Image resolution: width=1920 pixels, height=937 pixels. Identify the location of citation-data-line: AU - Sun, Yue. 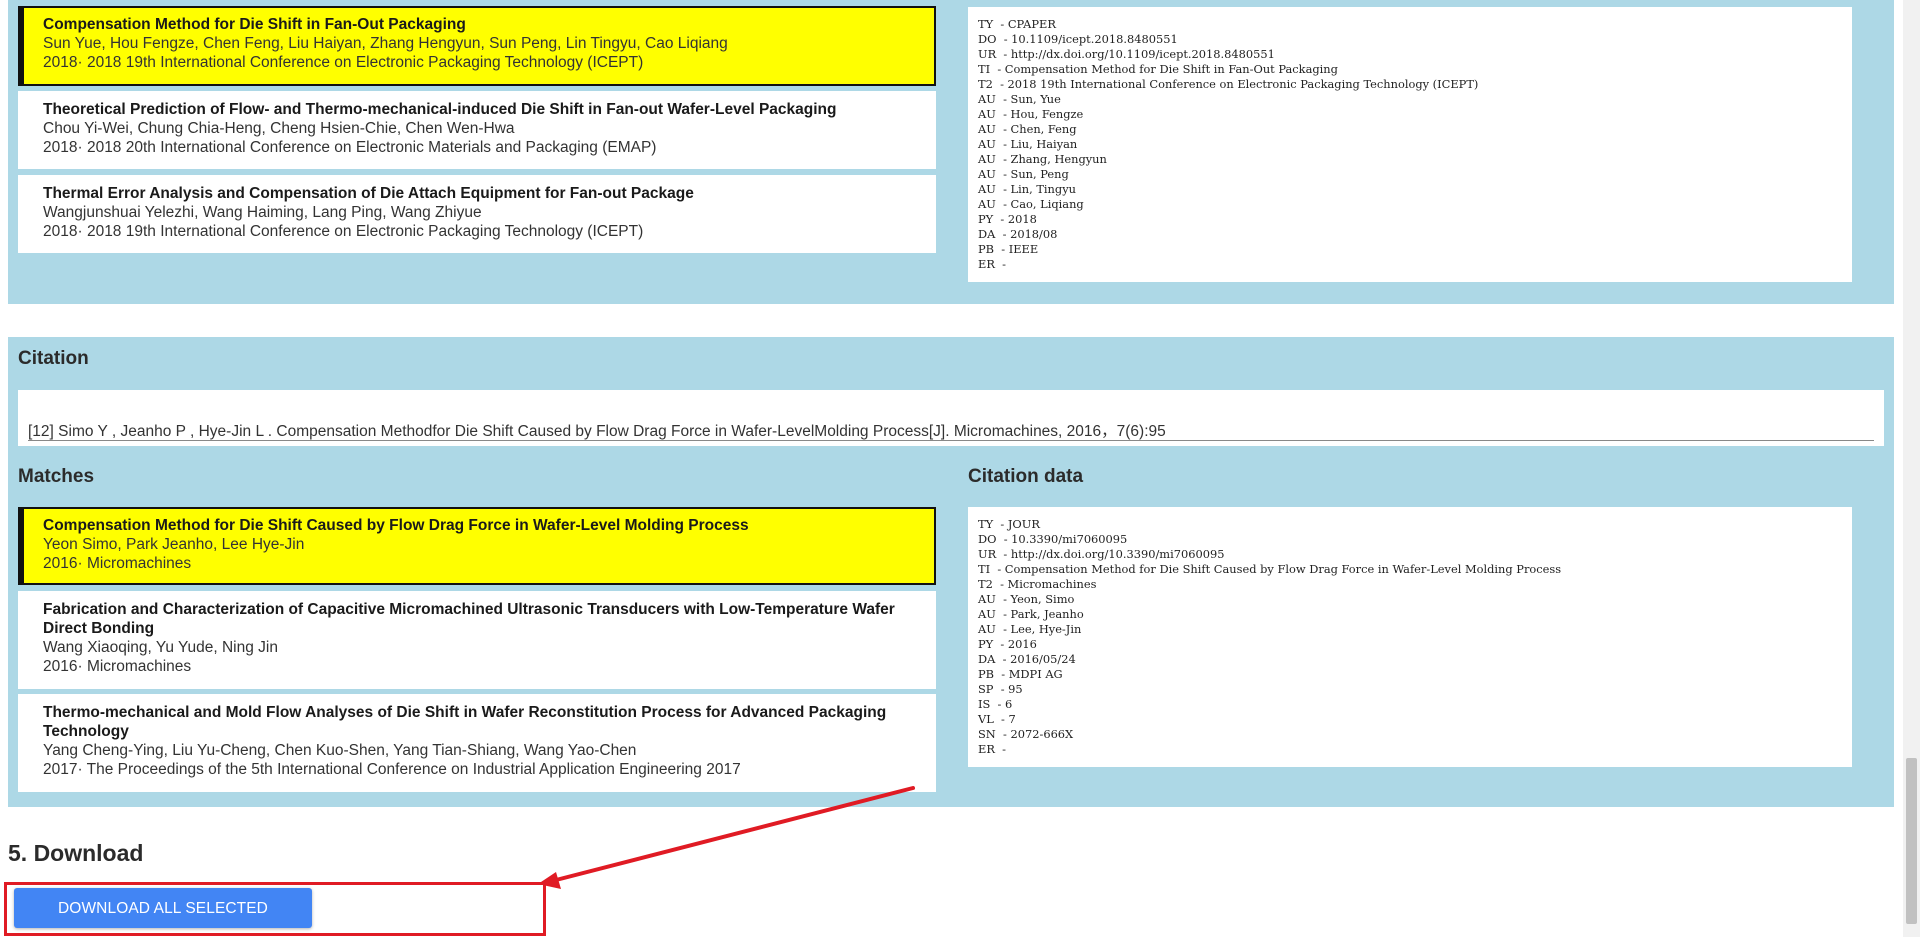
(1019, 99).